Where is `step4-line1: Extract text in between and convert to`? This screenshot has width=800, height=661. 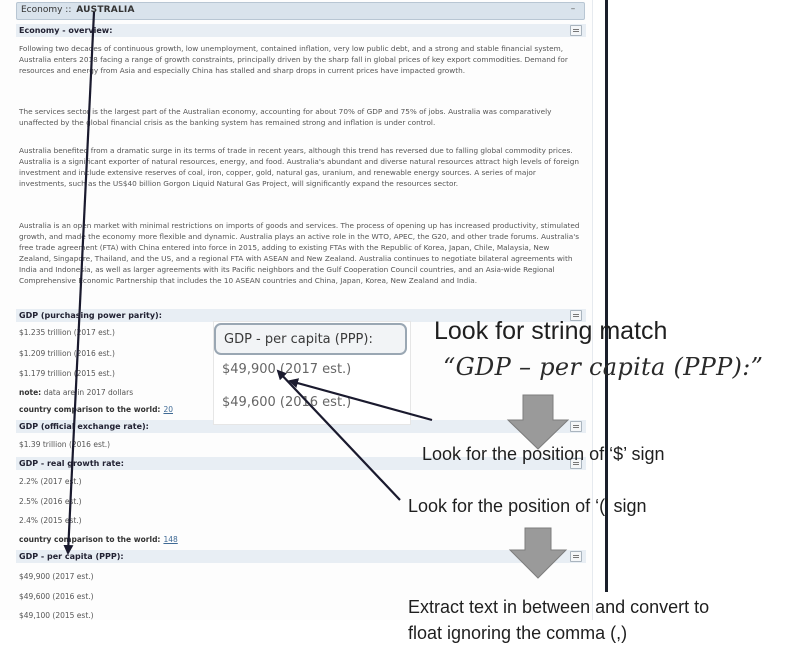 step4-line1: Extract text in between and convert to is located at coordinates (559, 607).